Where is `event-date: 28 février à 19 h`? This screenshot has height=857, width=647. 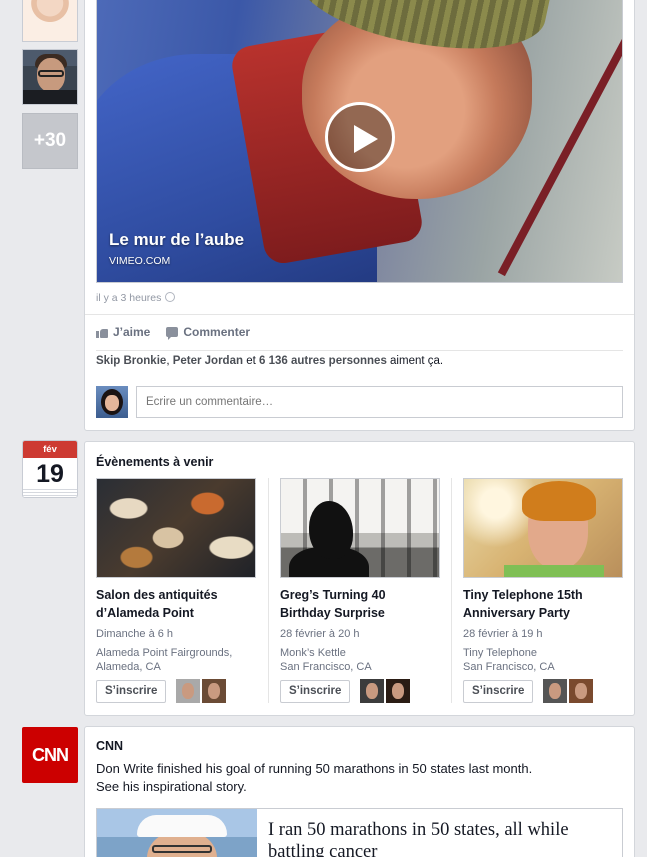 event-date: 28 février à 19 h is located at coordinates (503, 634).